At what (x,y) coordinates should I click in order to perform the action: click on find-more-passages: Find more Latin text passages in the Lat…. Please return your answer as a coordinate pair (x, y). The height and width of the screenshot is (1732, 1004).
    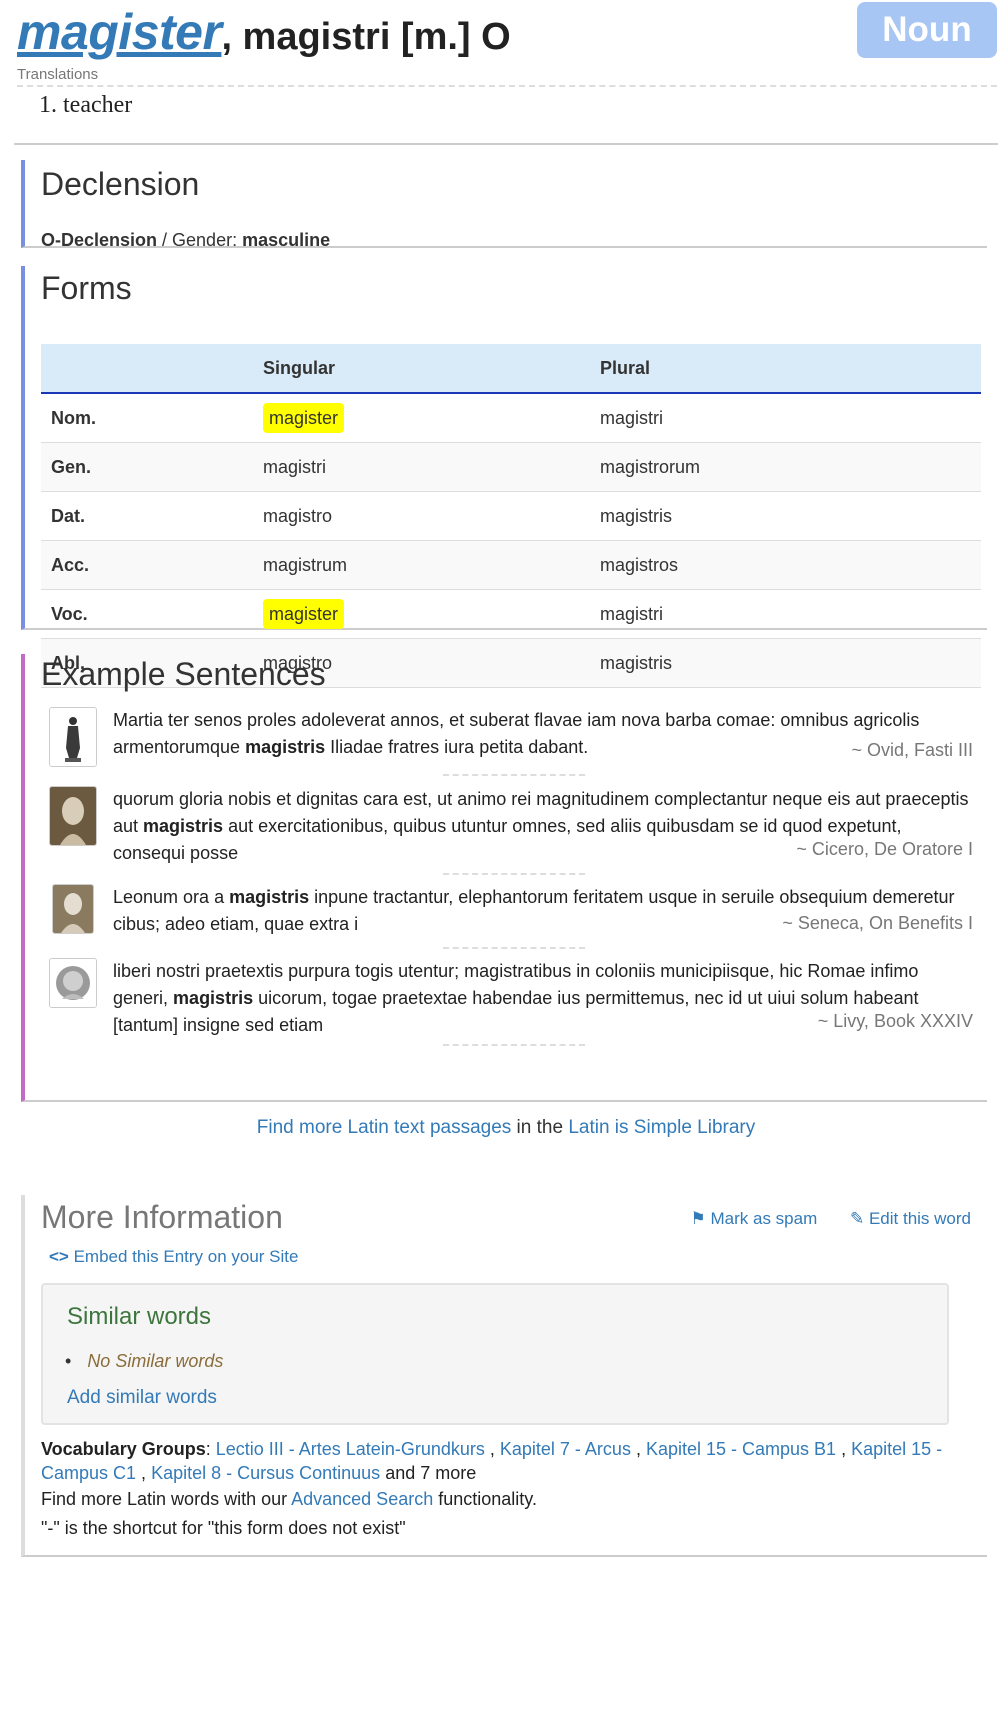
    Looking at the image, I should click on (506, 1127).